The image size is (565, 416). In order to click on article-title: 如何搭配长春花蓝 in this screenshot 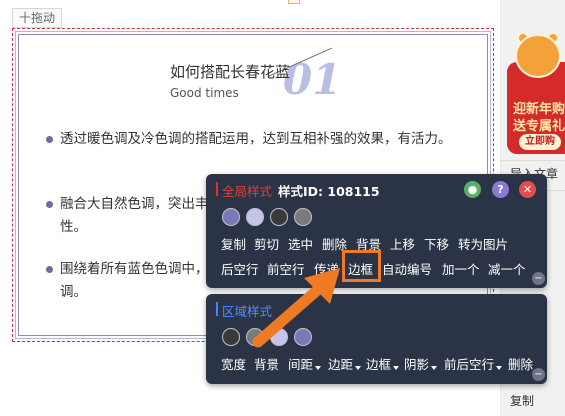, I will do `click(230, 72)`.